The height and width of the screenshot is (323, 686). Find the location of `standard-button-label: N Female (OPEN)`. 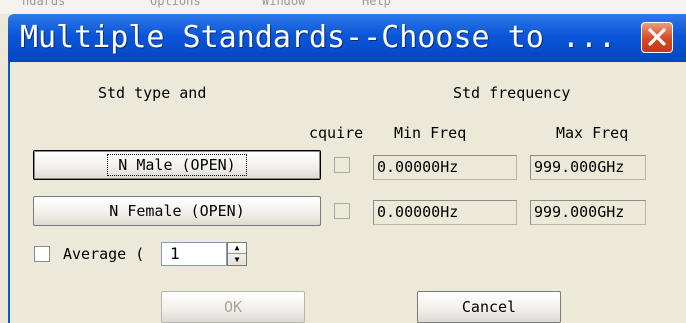

standard-button-label: N Female (OPEN) is located at coordinates (177, 211).